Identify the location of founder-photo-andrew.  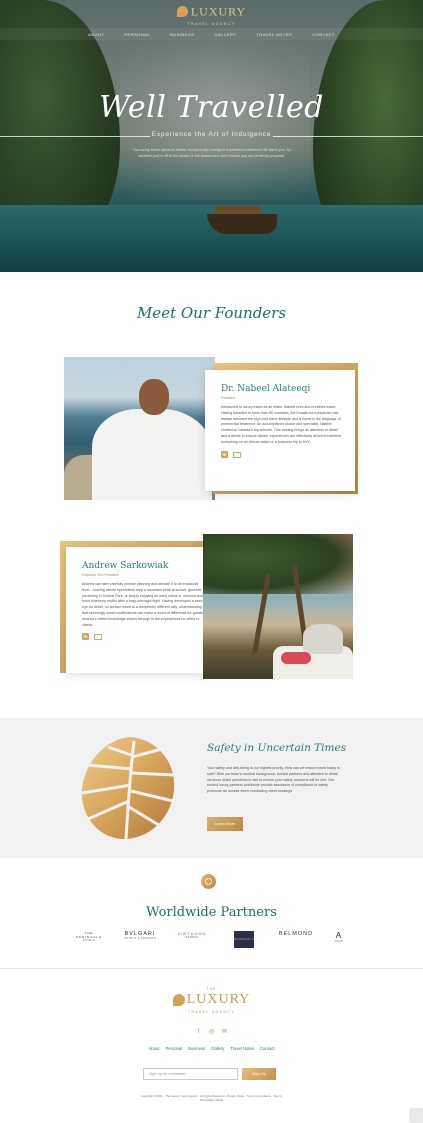
(278, 606).